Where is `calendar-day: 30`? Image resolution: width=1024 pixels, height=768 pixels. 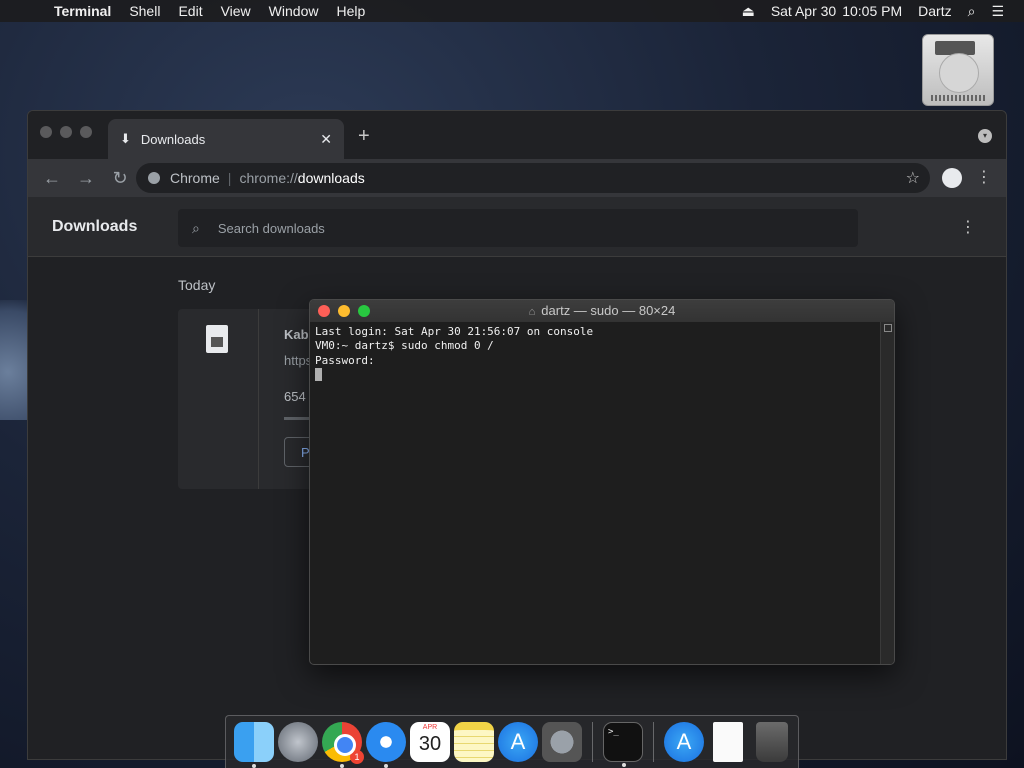
calendar-day: 30 is located at coordinates (430, 744).